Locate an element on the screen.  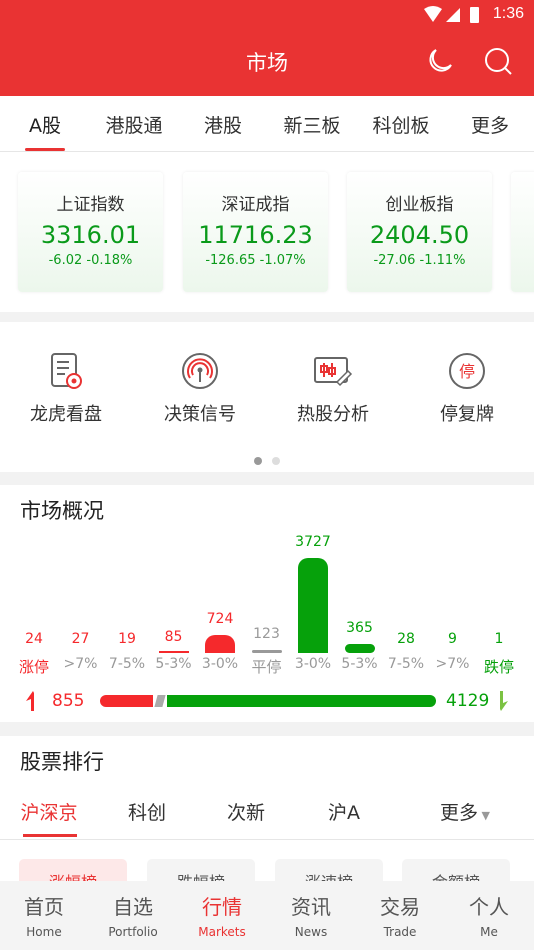
nav-label: 个人 is located at coordinates (489, 907).